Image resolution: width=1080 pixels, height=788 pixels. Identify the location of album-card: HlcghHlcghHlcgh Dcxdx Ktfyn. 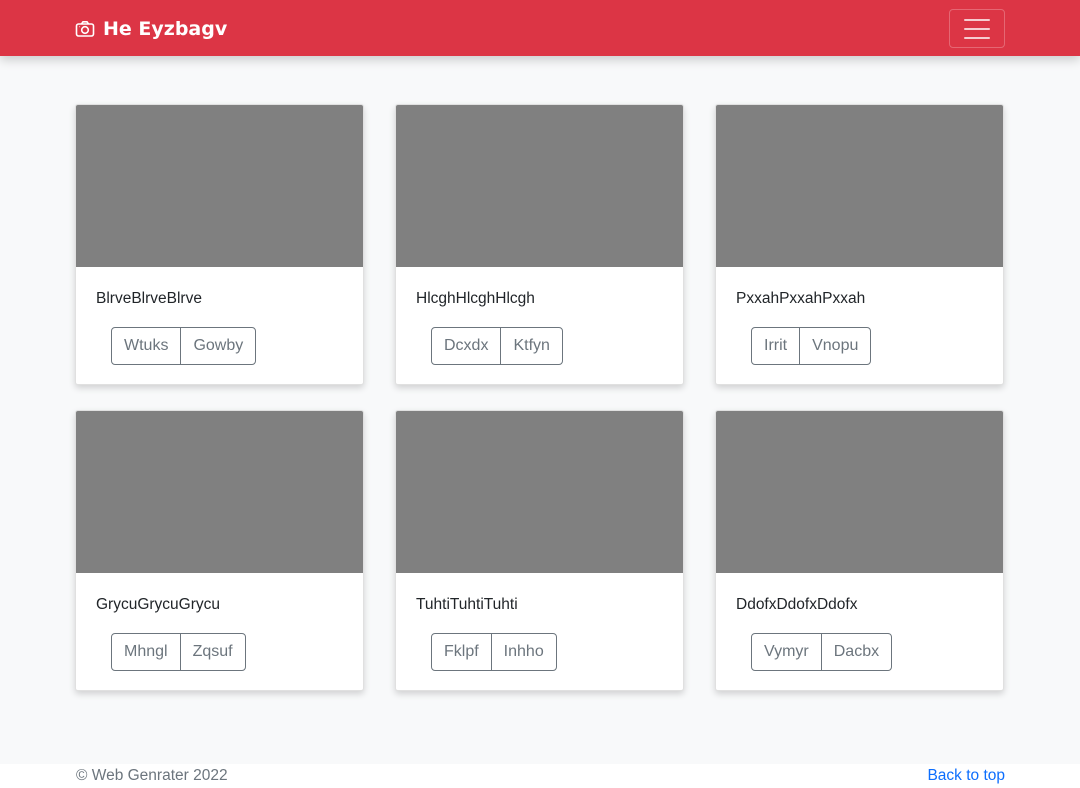
(539, 244).